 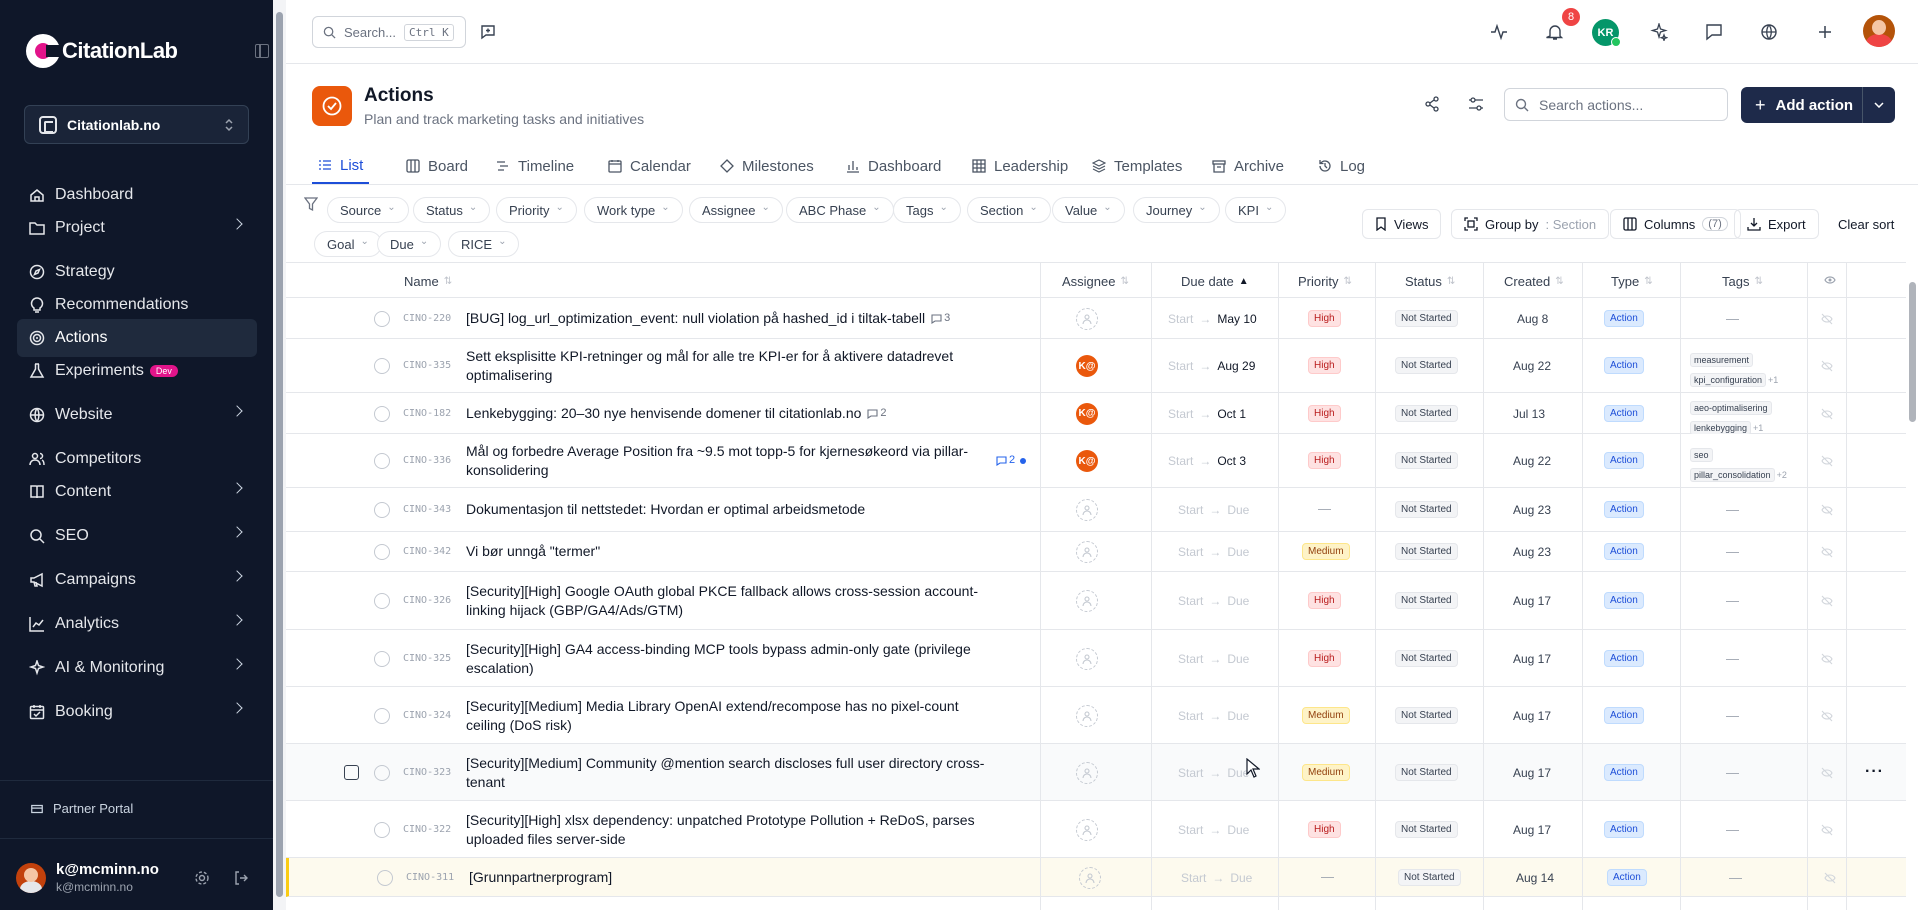 What do you see at coordinates (927, 210) in the screenshot?
I see `filter-chip-tags: Tags ⌄` at bounding box center [927, 210].